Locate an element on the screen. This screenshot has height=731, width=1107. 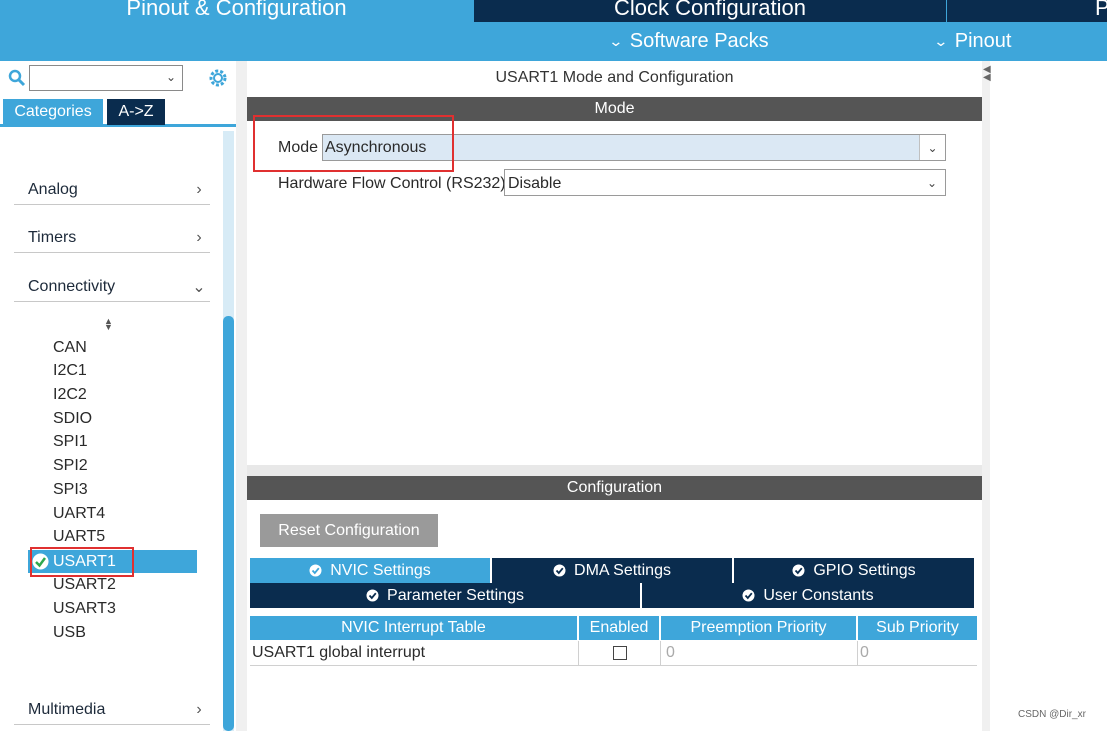
column-header-sub-priority: Sub Priority is located at coordinates (917, 628).